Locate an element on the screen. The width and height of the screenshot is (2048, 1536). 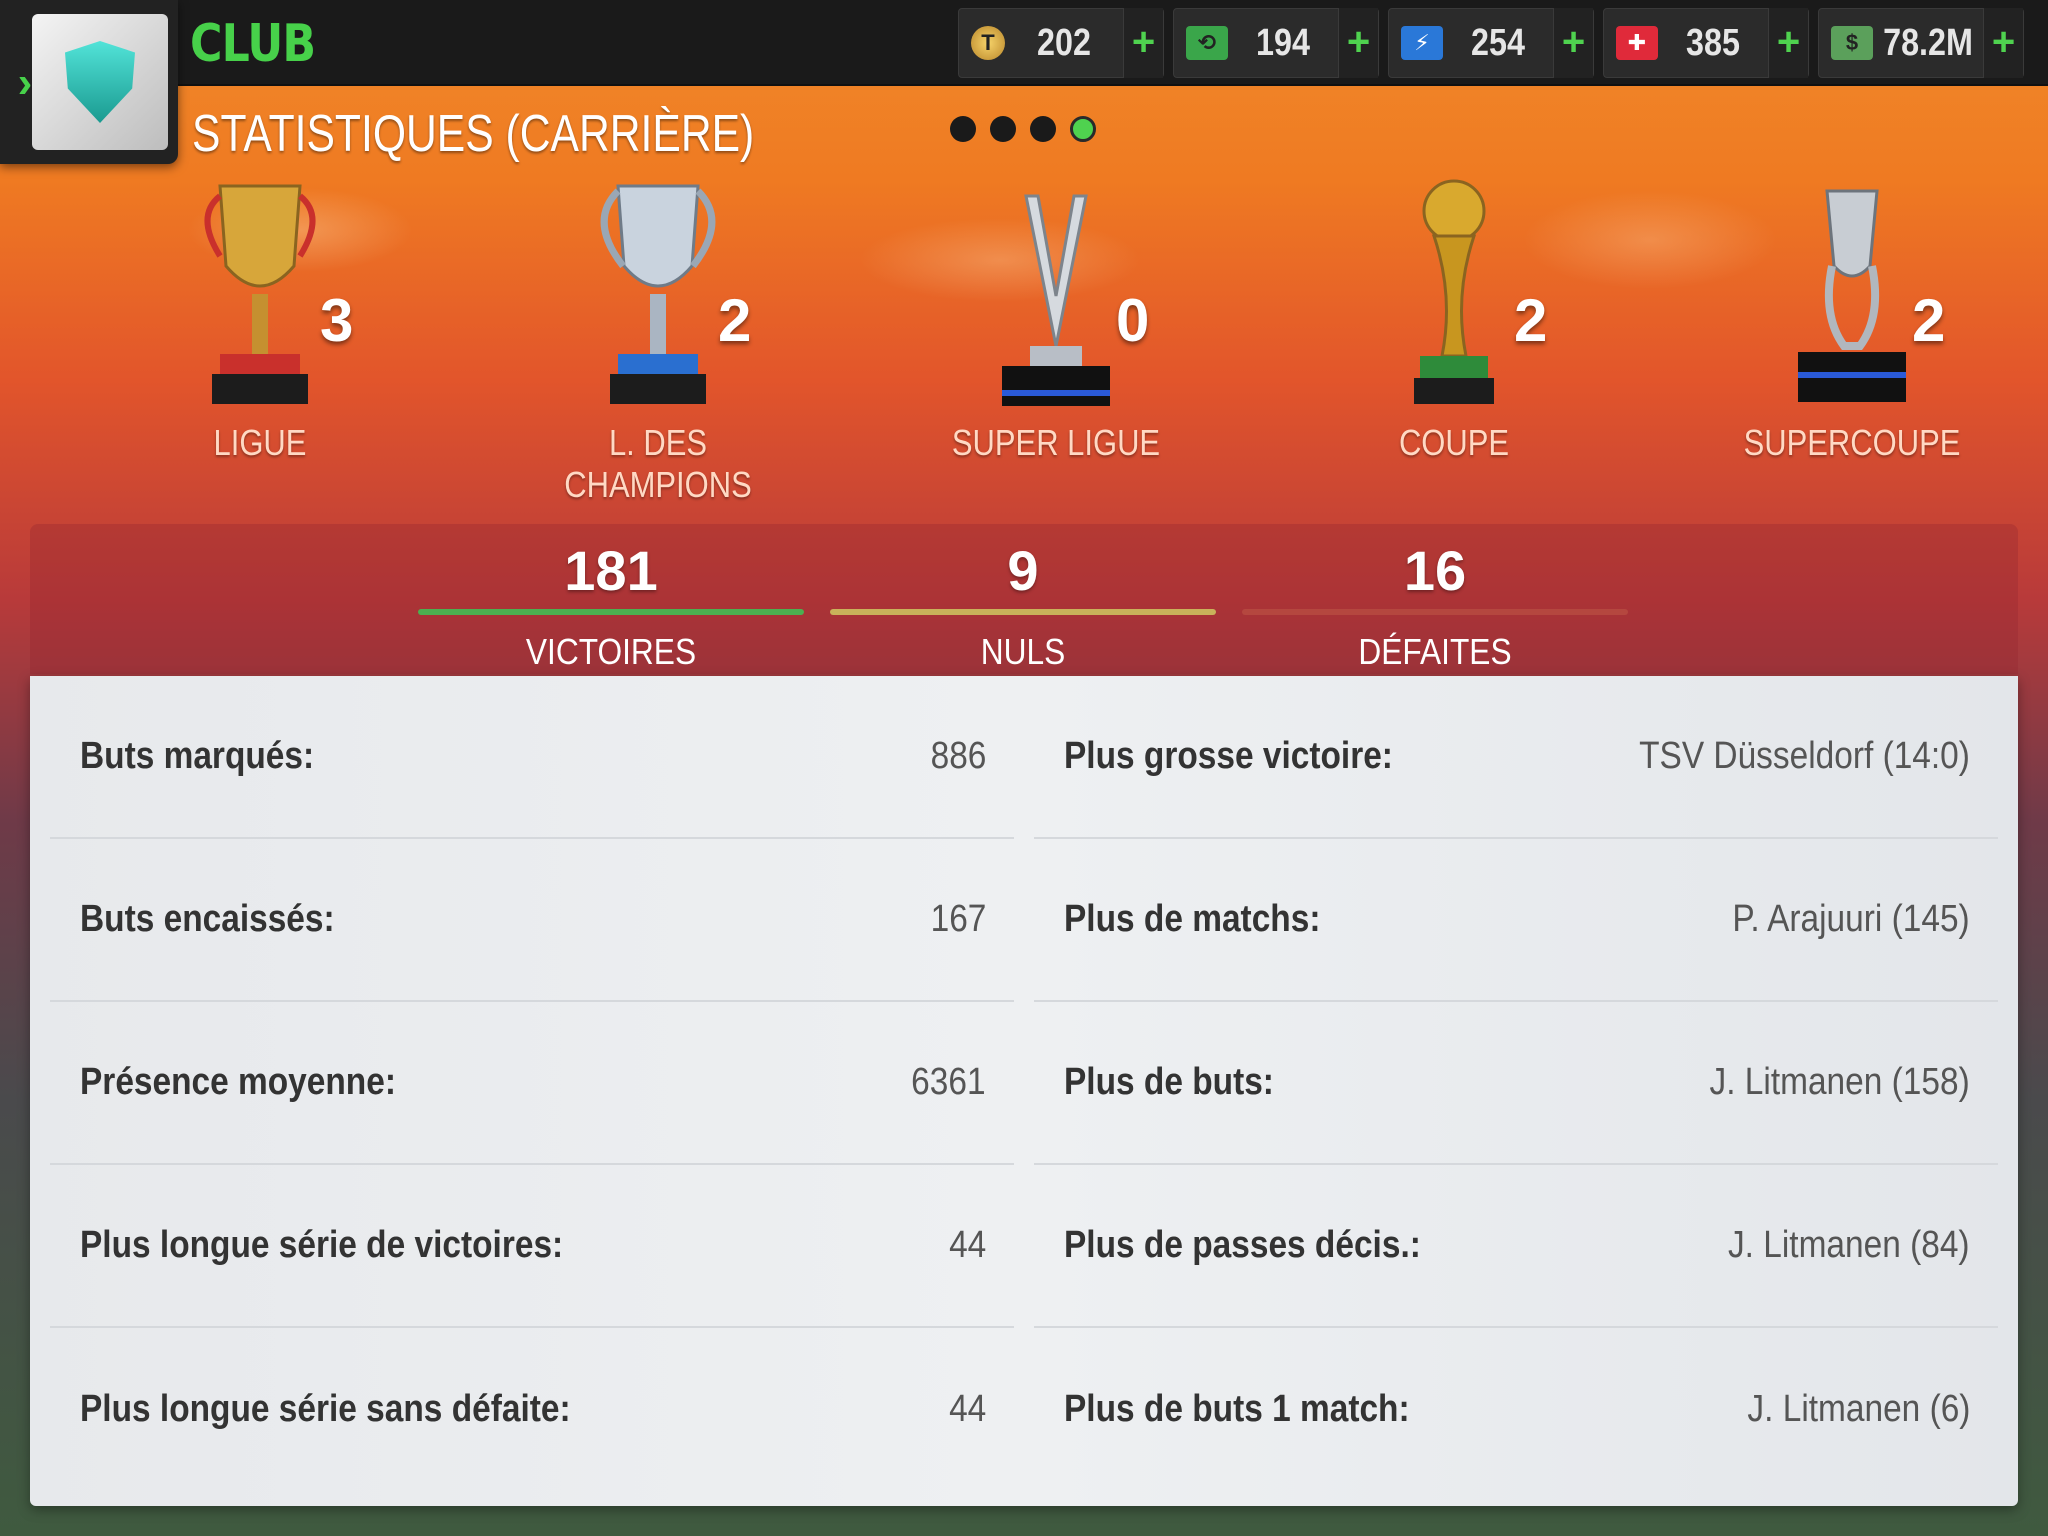
currency-value: 194 is located at coordinates (1283, 42).